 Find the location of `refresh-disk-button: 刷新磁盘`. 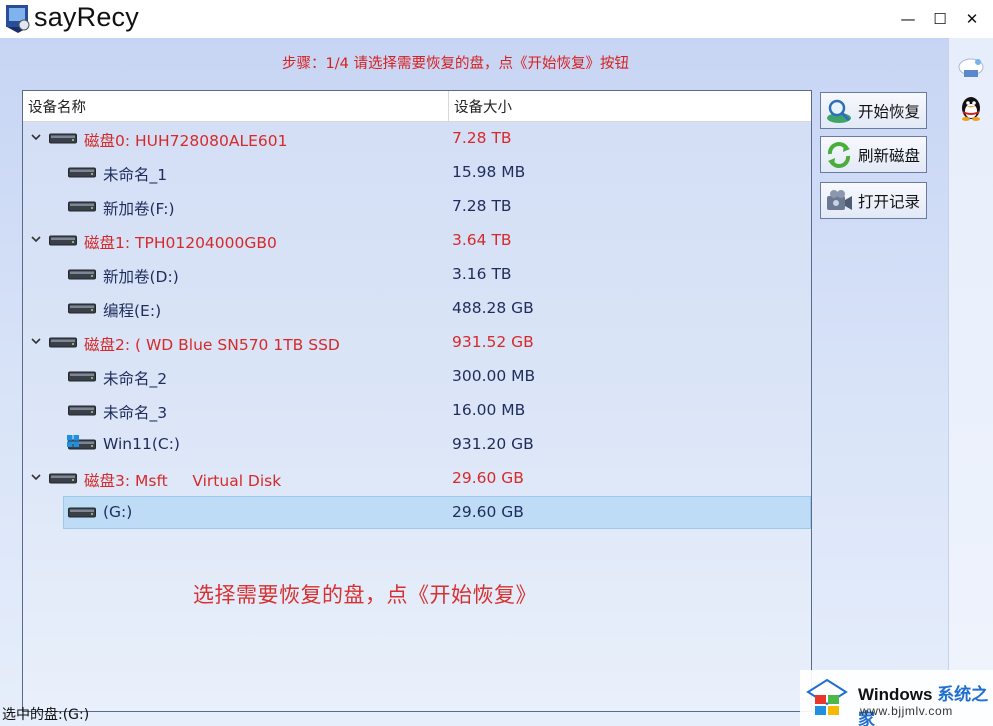

refresh-disk-button: 刷新磁盘 is located at coordinates (873, 154).